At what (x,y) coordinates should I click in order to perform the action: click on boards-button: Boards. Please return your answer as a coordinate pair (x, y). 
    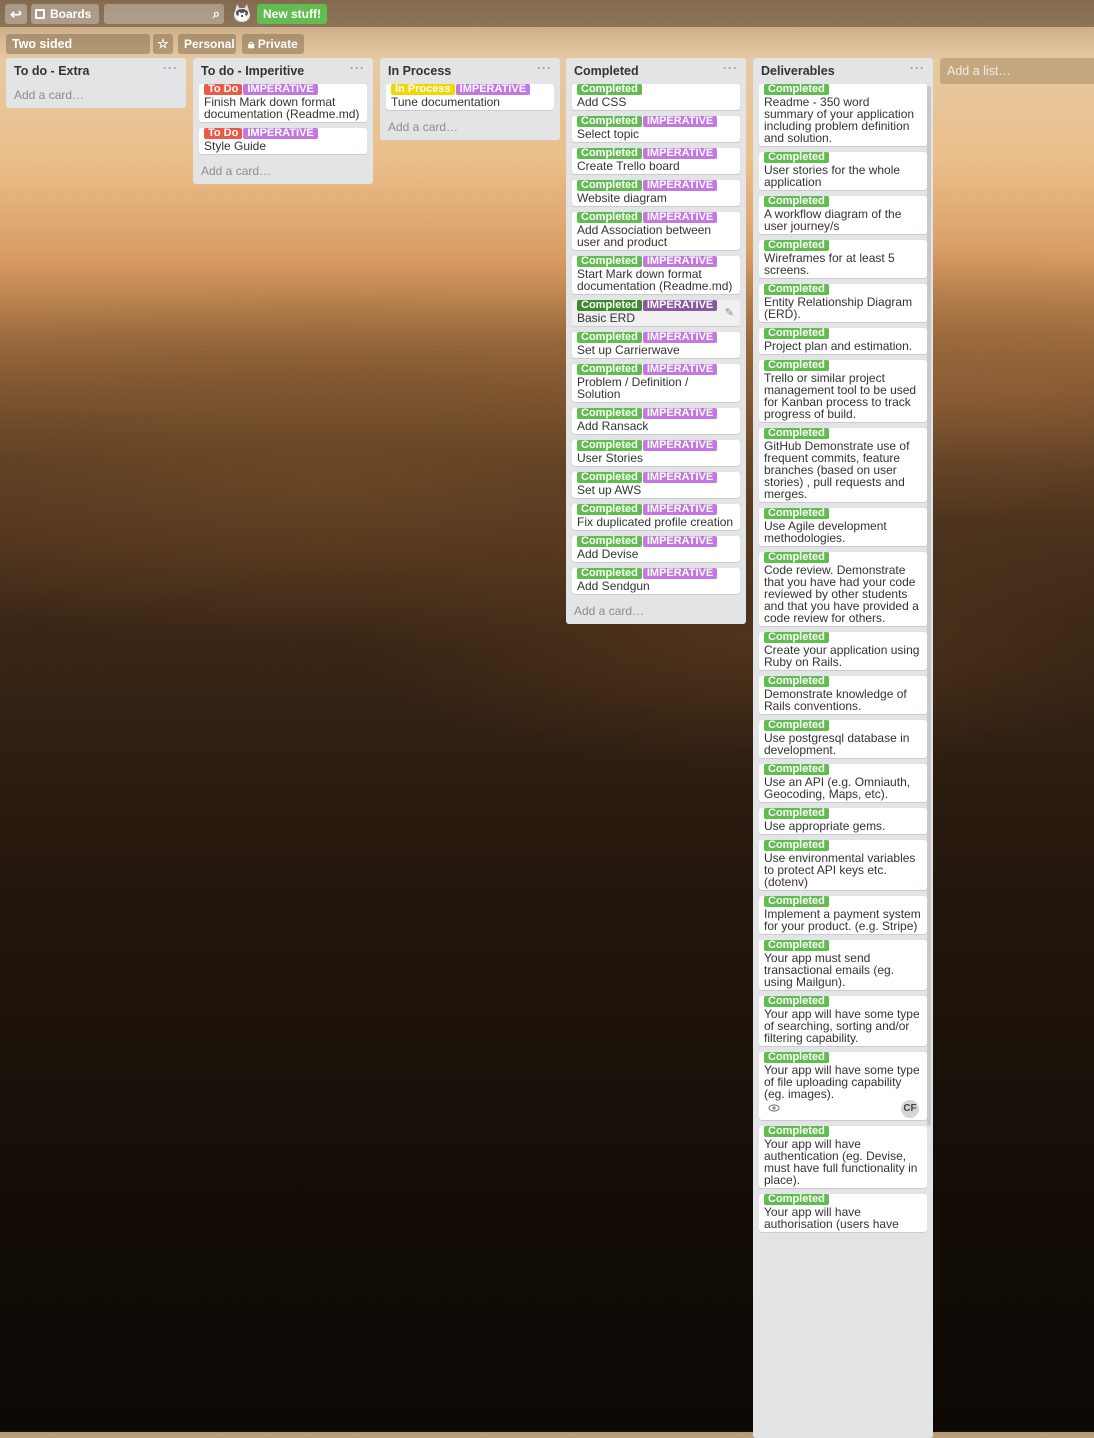
    Looking at the image, I should click on (65, 14).